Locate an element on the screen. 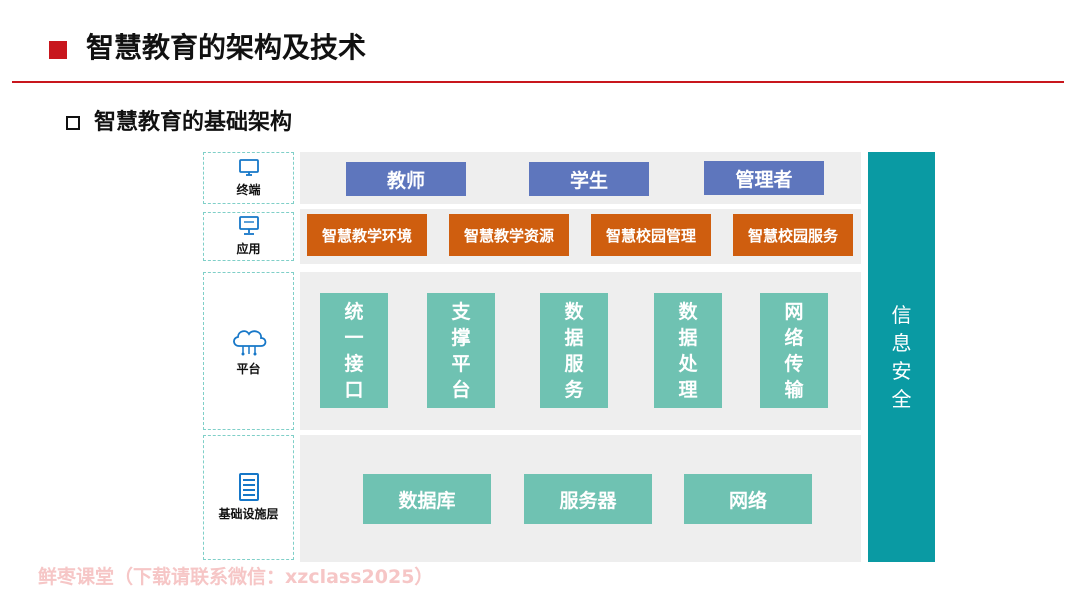  layer-label-infrastructure: 基础设施层 is located at coordinates (248, 497).